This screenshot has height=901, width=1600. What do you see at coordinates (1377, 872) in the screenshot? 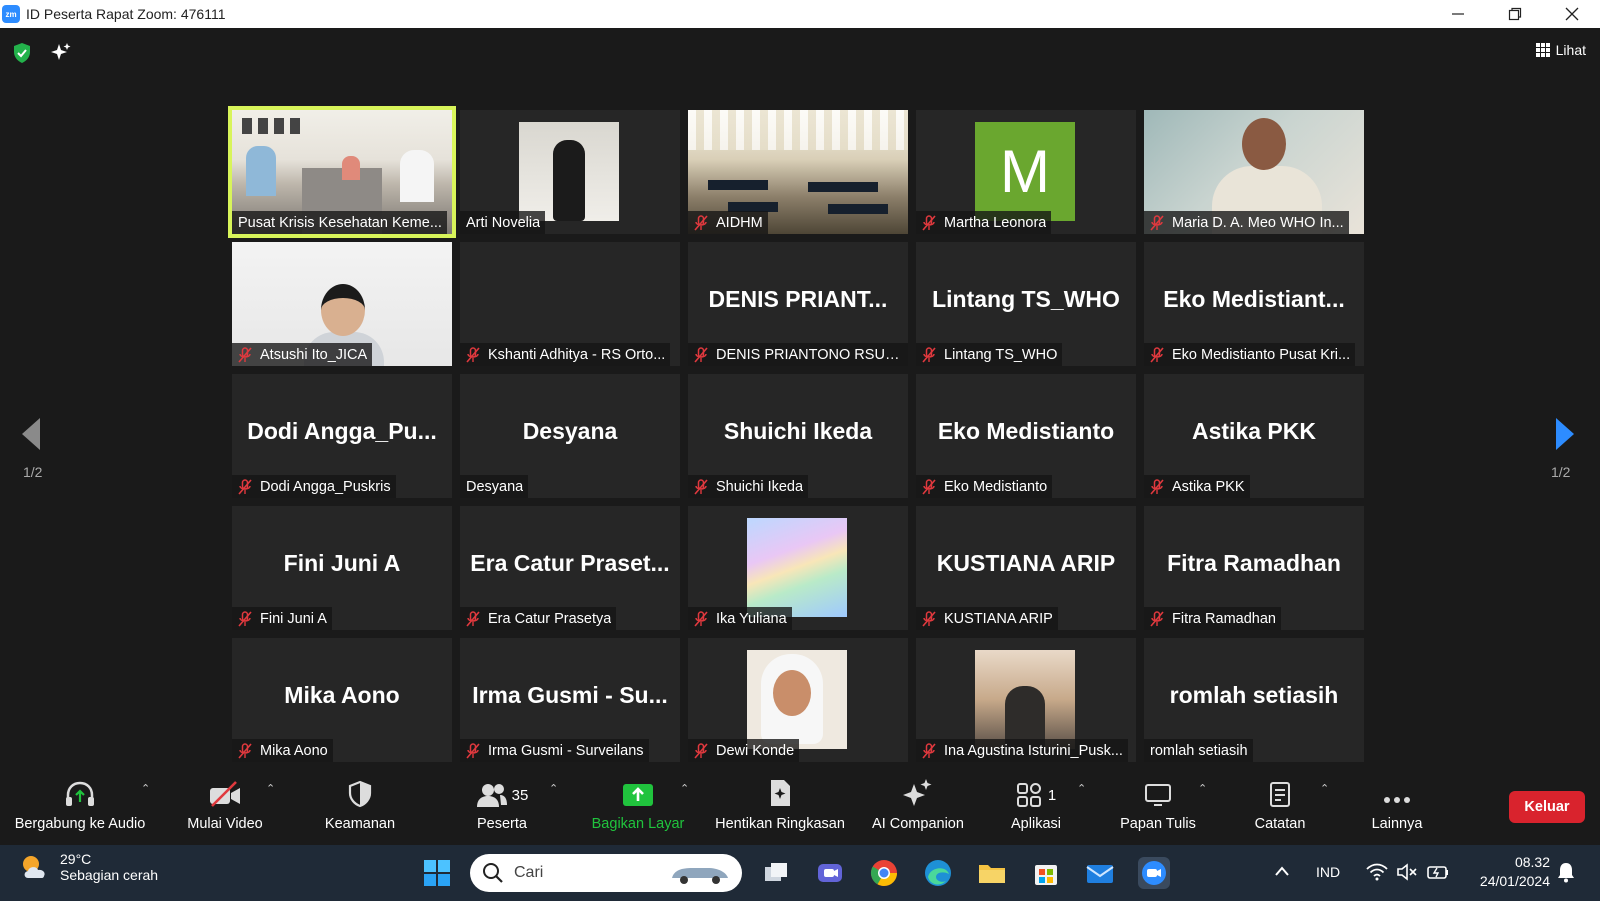
I see `wifi-icon` at bounding box center [1377, 872].